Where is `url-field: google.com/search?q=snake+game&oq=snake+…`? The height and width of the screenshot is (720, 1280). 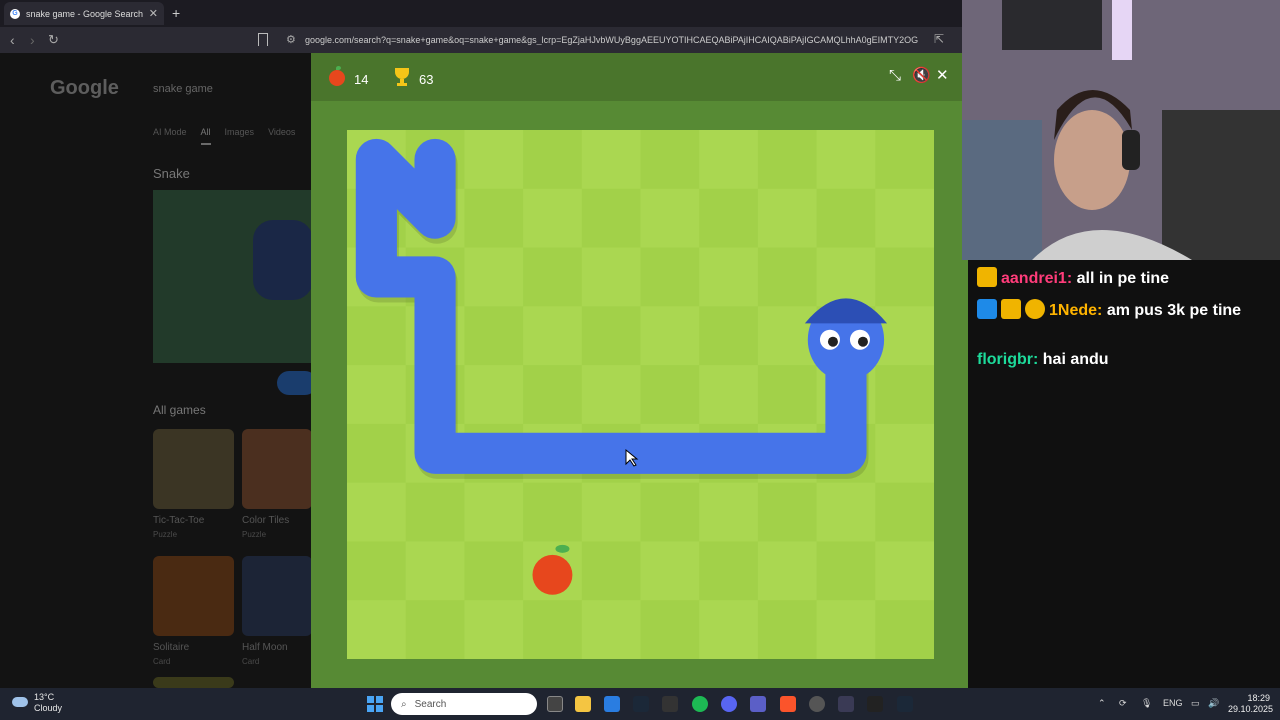 url-field: google.com/search?q=snake+game&oq=snake+… is located at coordinates (615, 40).